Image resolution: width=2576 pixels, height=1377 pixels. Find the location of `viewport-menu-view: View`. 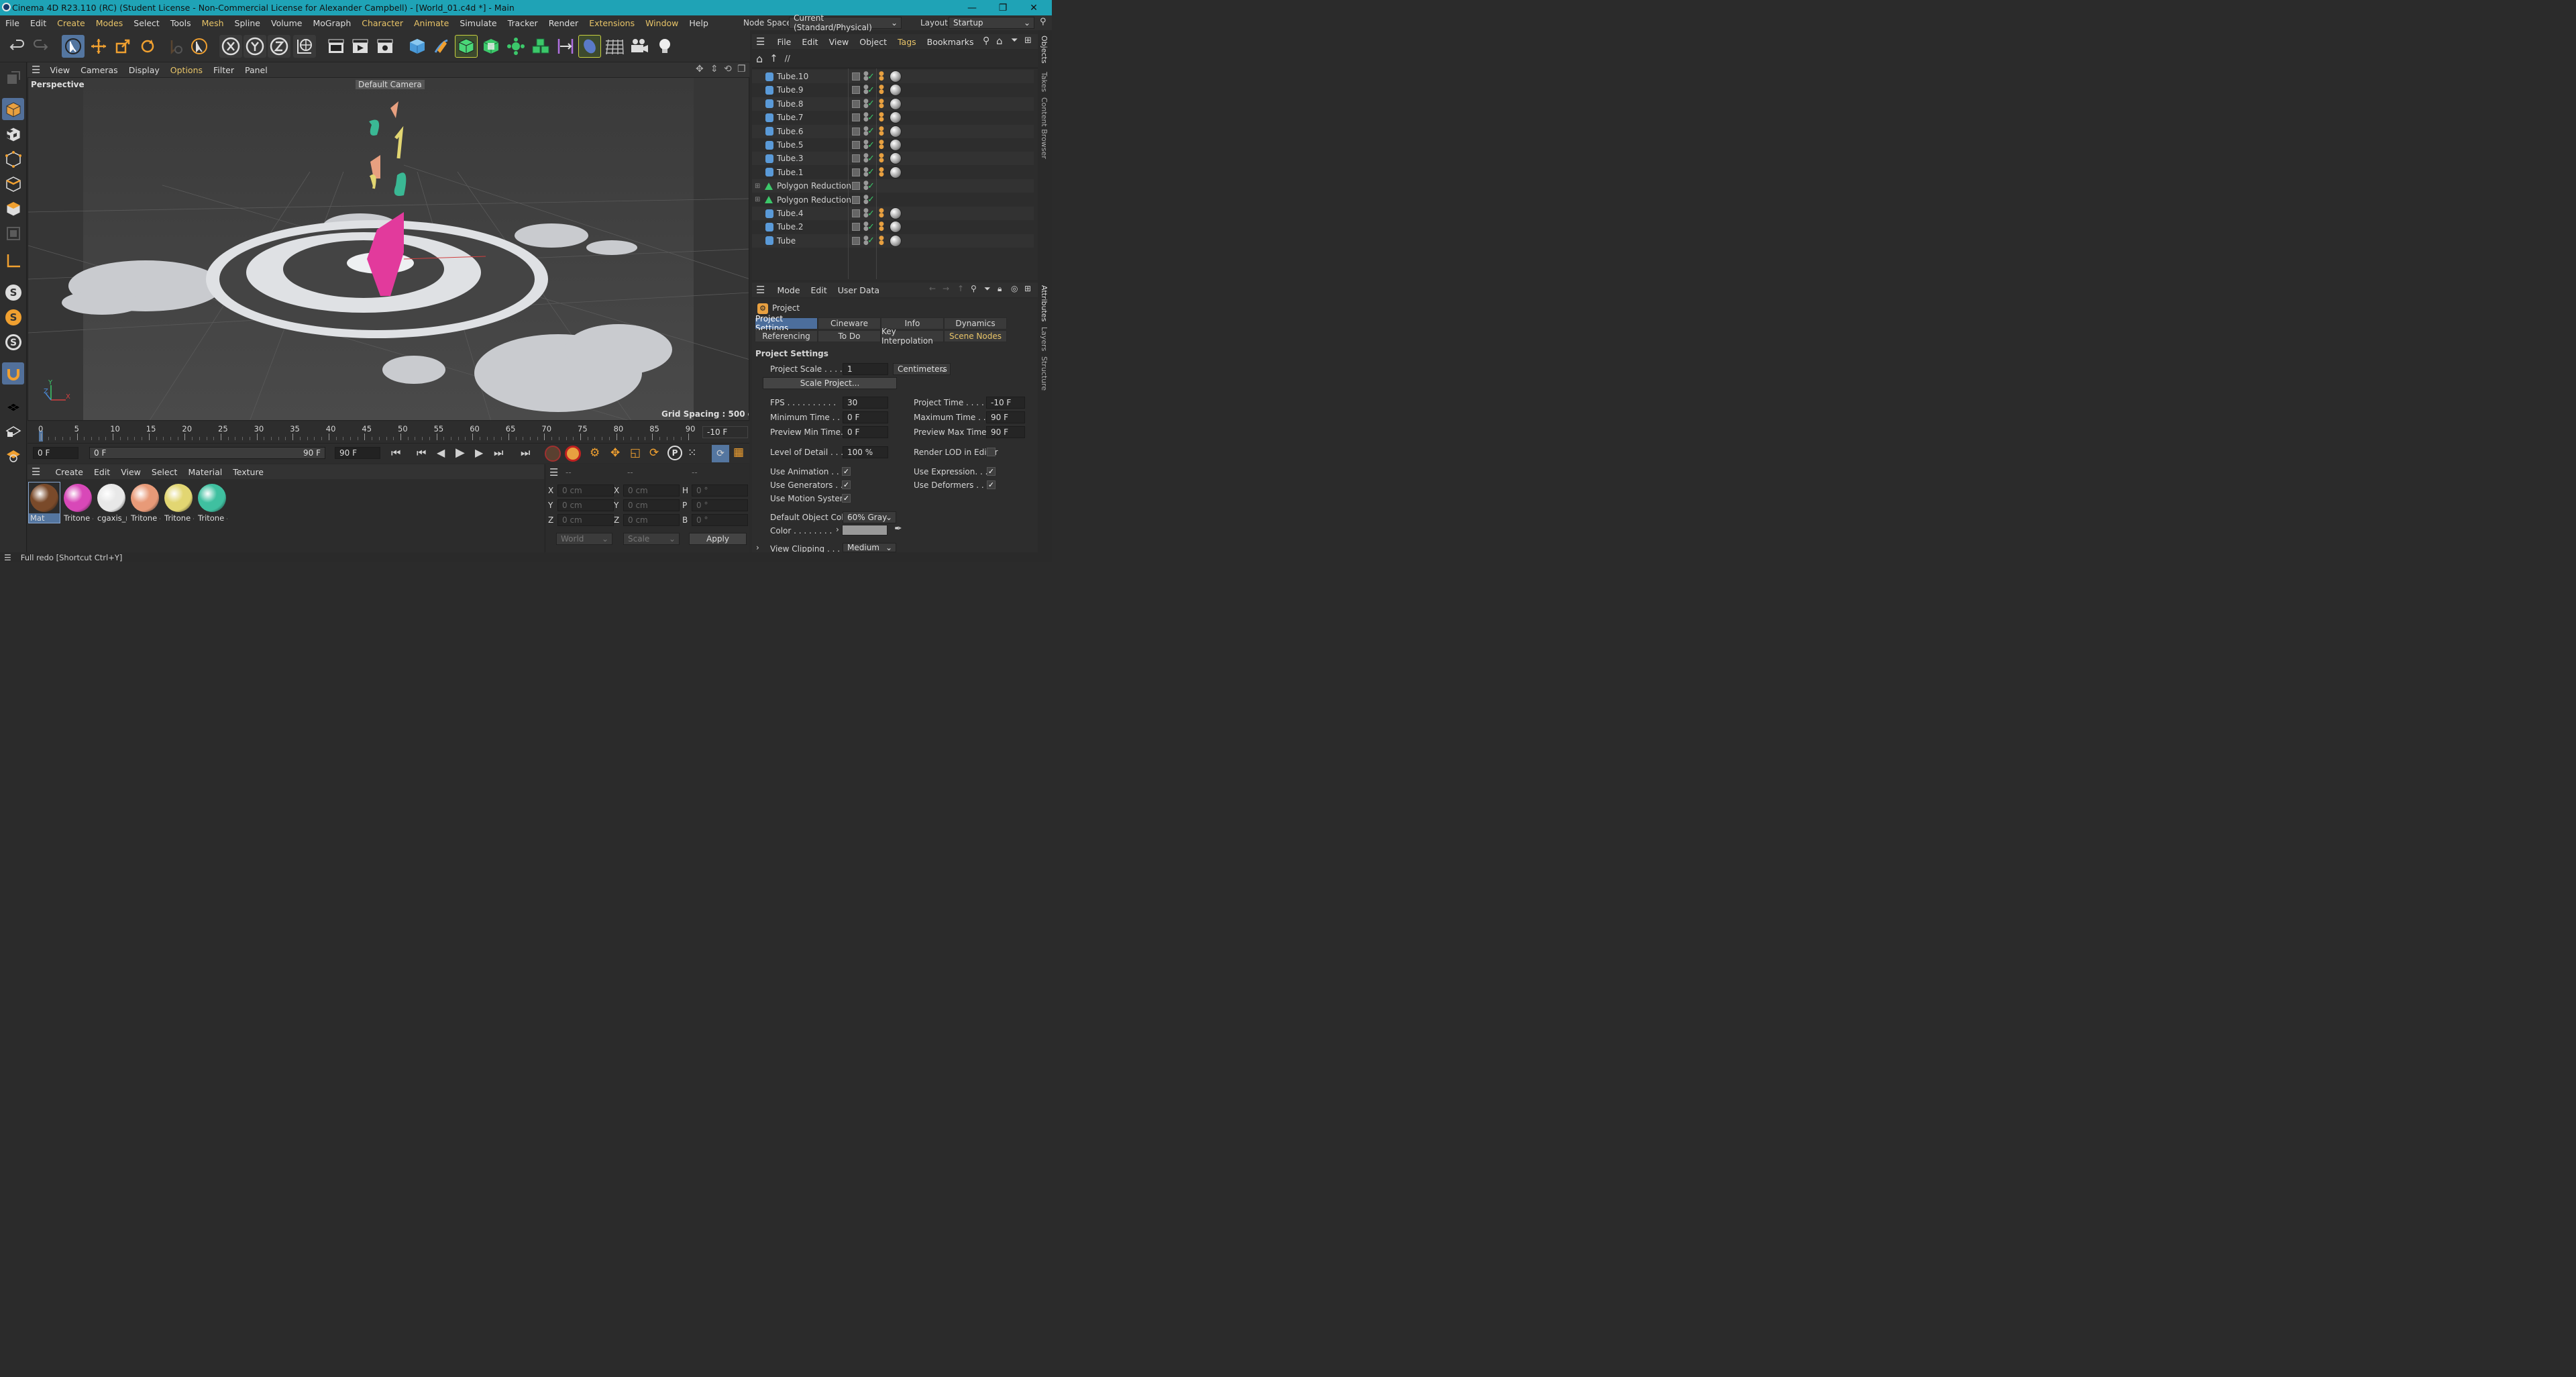

viewport-menu-view: View is located at coordinates (59, 70).